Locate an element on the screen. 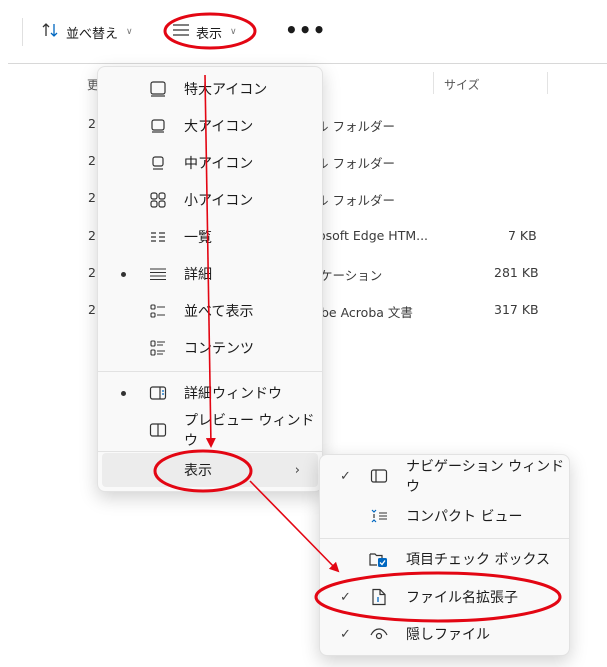 The width and height of the screenshot is (607, 667). sort-icon is located at coordinates (51, 32).